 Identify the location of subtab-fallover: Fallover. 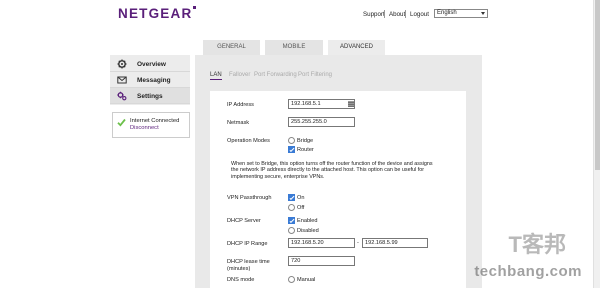
(239, 75).